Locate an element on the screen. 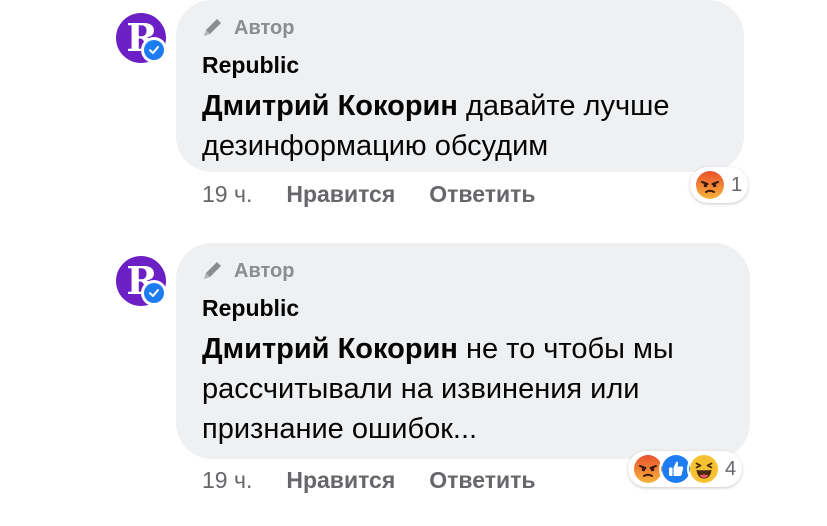 Image resolution: width=827 pixels, height=526 pixels. angry-icon is located at coordinates (710, 185).